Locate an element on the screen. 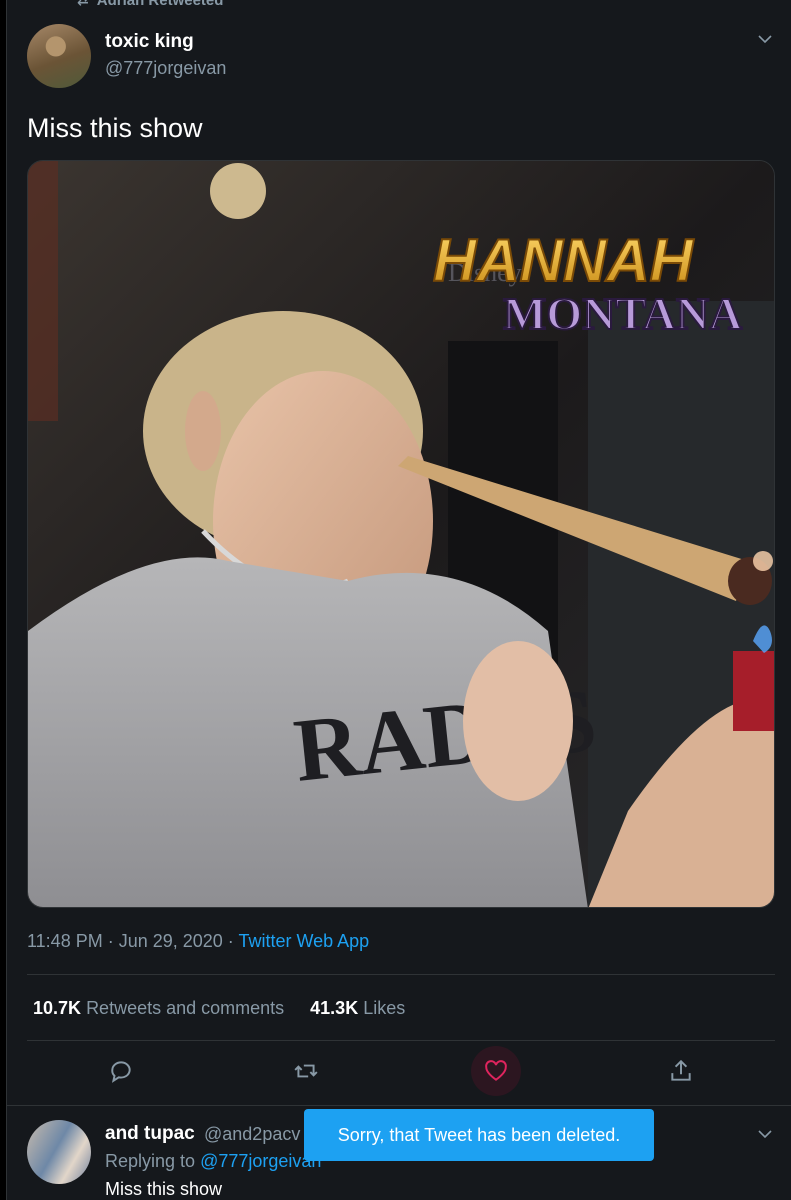  likes-label: Likes is located at coordinates (384, 1008).